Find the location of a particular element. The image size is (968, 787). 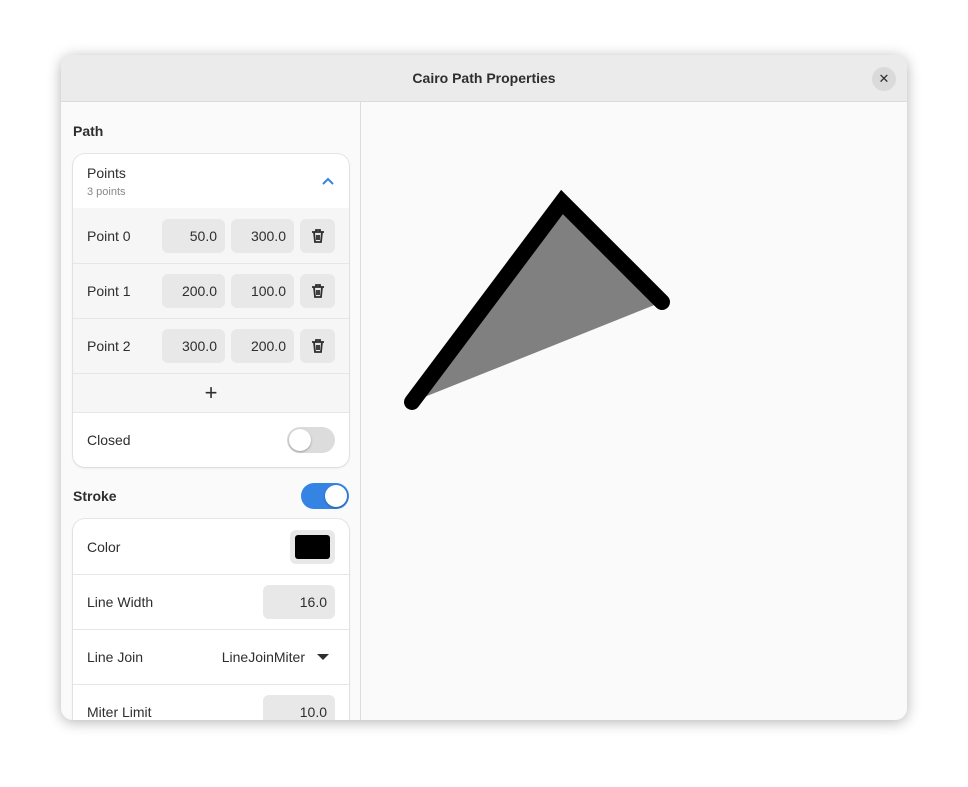

color-button is located at coordinates (312, 546).